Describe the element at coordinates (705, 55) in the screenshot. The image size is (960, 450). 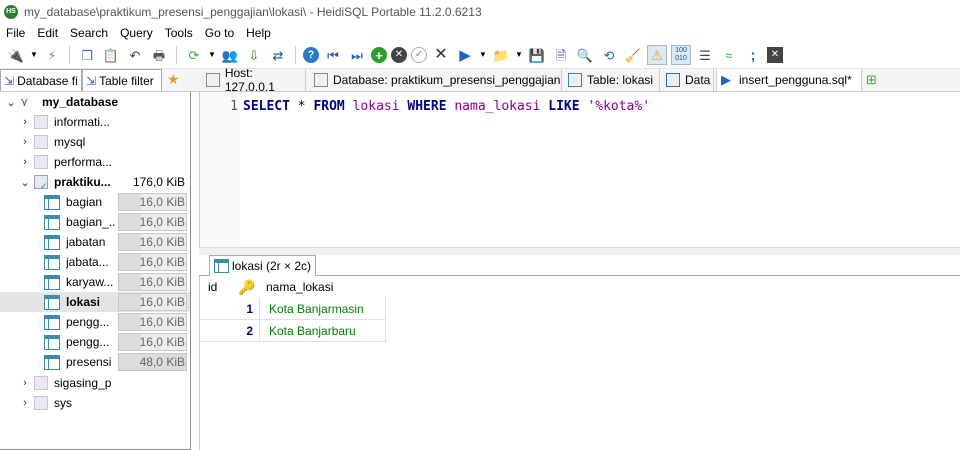
I see `wrap-icon: ☰` at that location.